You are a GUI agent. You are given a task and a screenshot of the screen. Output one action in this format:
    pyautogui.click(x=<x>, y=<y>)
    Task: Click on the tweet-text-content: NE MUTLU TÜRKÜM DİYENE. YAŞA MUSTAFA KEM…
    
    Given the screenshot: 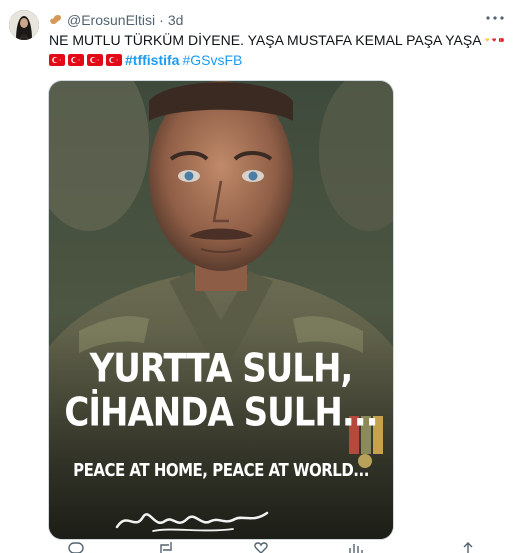 What is the action you would take?
    pyautogui.click(x=265, y=40)
    